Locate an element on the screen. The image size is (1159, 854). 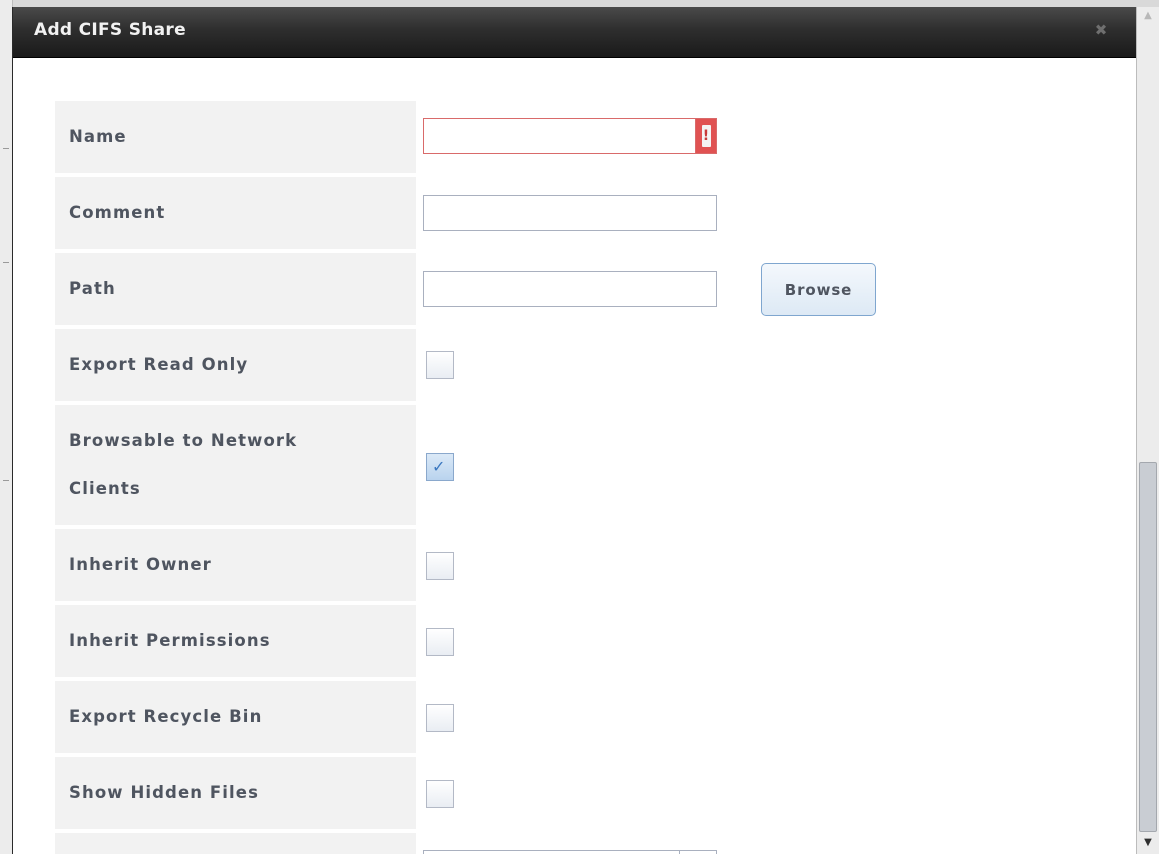
inherit-permissions-checkbox is located at coordinates (440, 642).